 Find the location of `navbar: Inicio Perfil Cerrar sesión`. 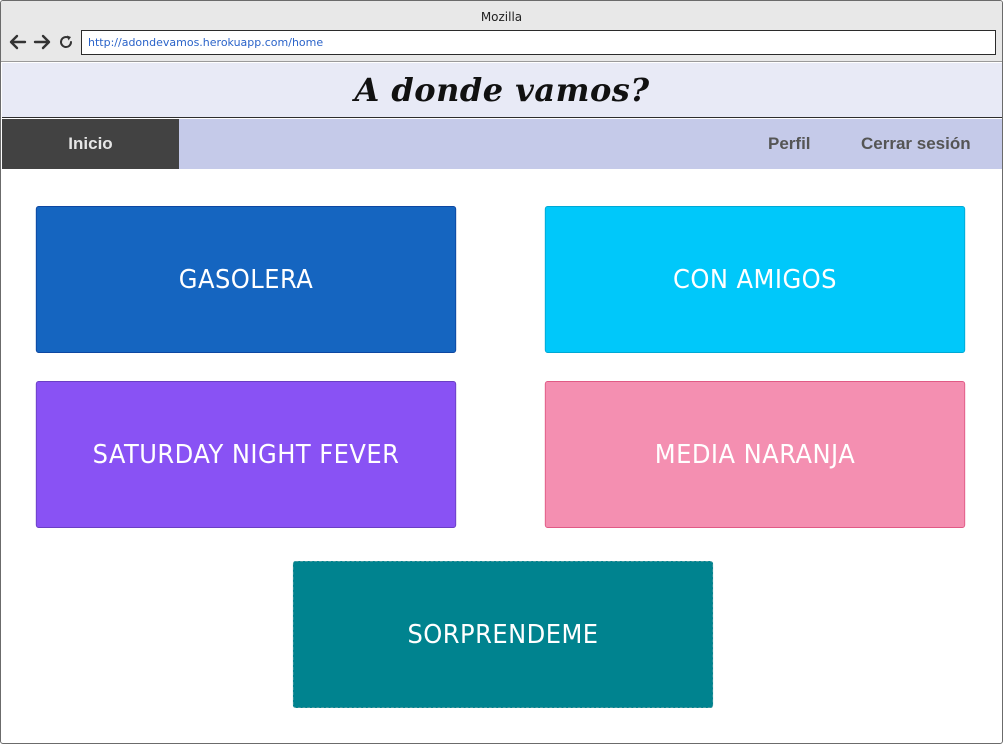

navbar: Inicio Perfil Cerrar sesión is located at coordinates (502, 144).